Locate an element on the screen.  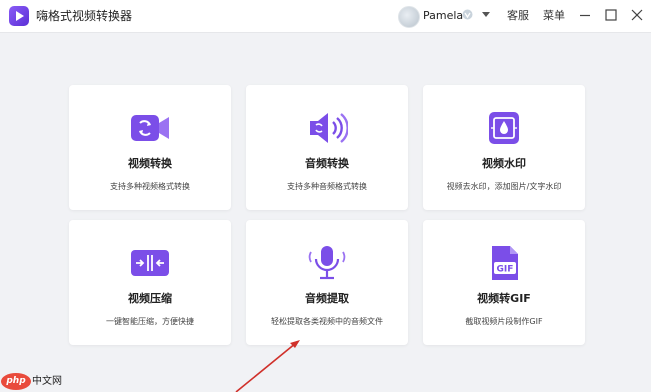
card-title: 音频转换 is located at coordinates (327, 163).